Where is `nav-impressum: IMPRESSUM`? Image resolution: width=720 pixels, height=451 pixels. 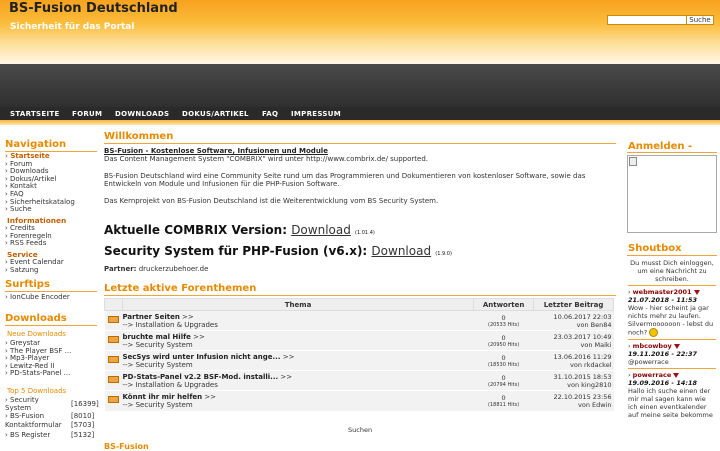 nav-impressum: IMPRESSUM is located at coordinates (316, 114).